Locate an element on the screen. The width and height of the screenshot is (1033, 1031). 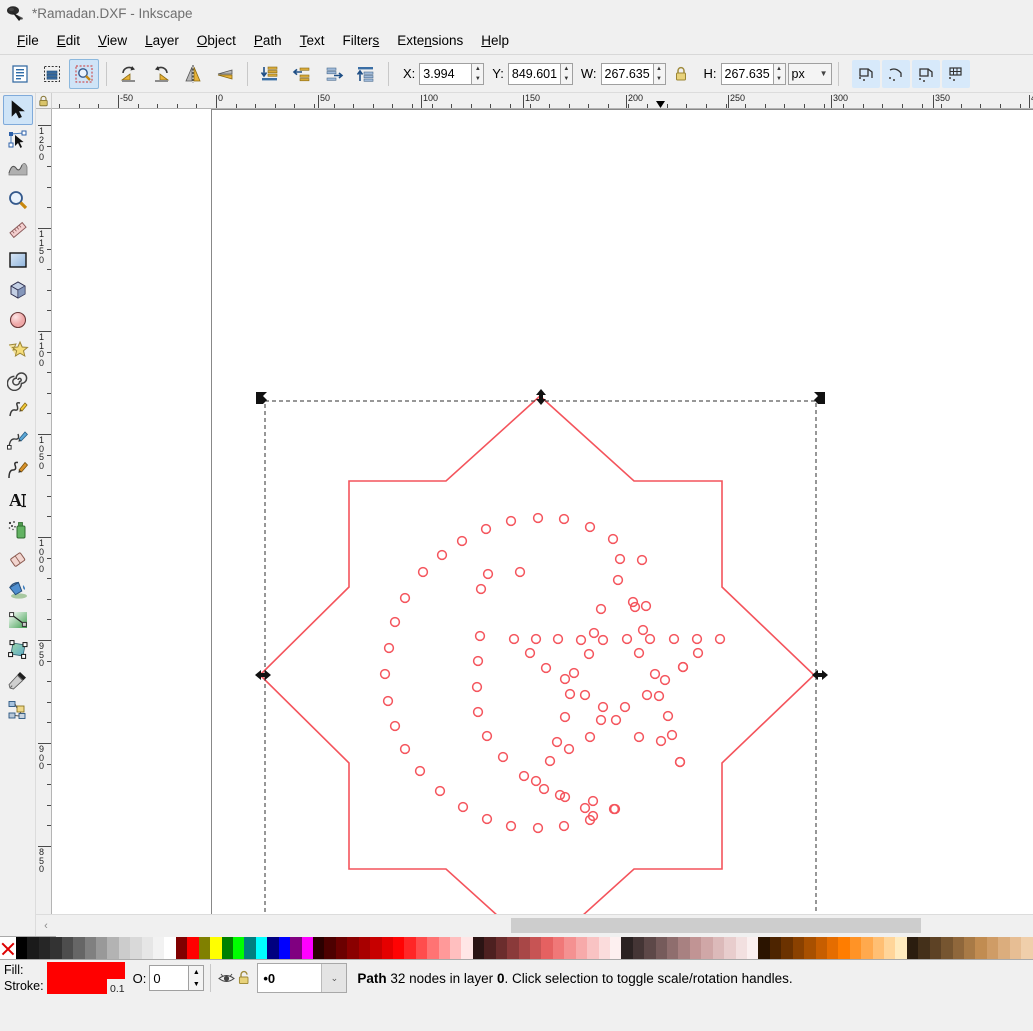
pencil-tool is located at coordinates (18, 410).